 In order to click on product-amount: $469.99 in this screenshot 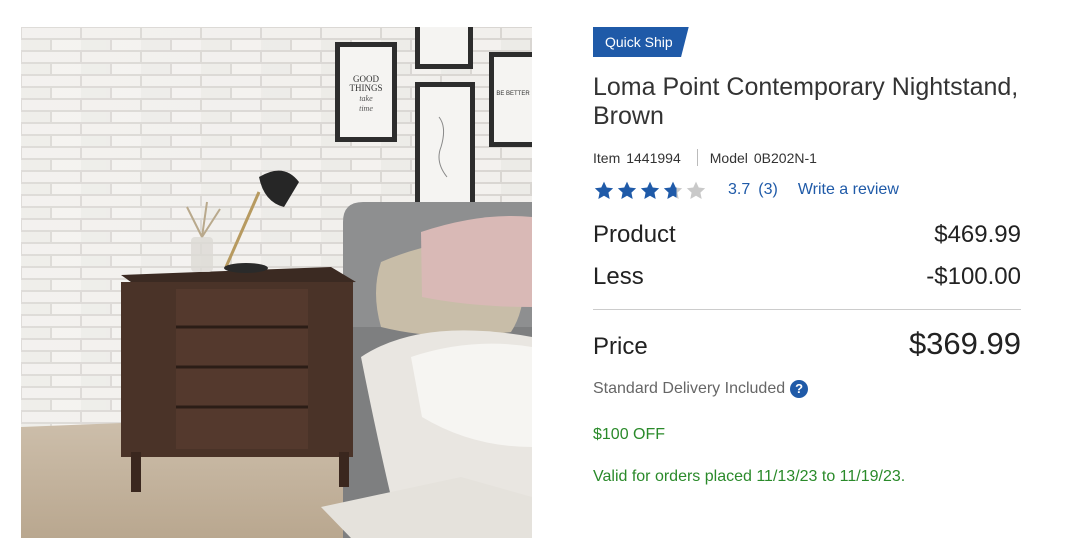, I will do `click(977, 234)`.